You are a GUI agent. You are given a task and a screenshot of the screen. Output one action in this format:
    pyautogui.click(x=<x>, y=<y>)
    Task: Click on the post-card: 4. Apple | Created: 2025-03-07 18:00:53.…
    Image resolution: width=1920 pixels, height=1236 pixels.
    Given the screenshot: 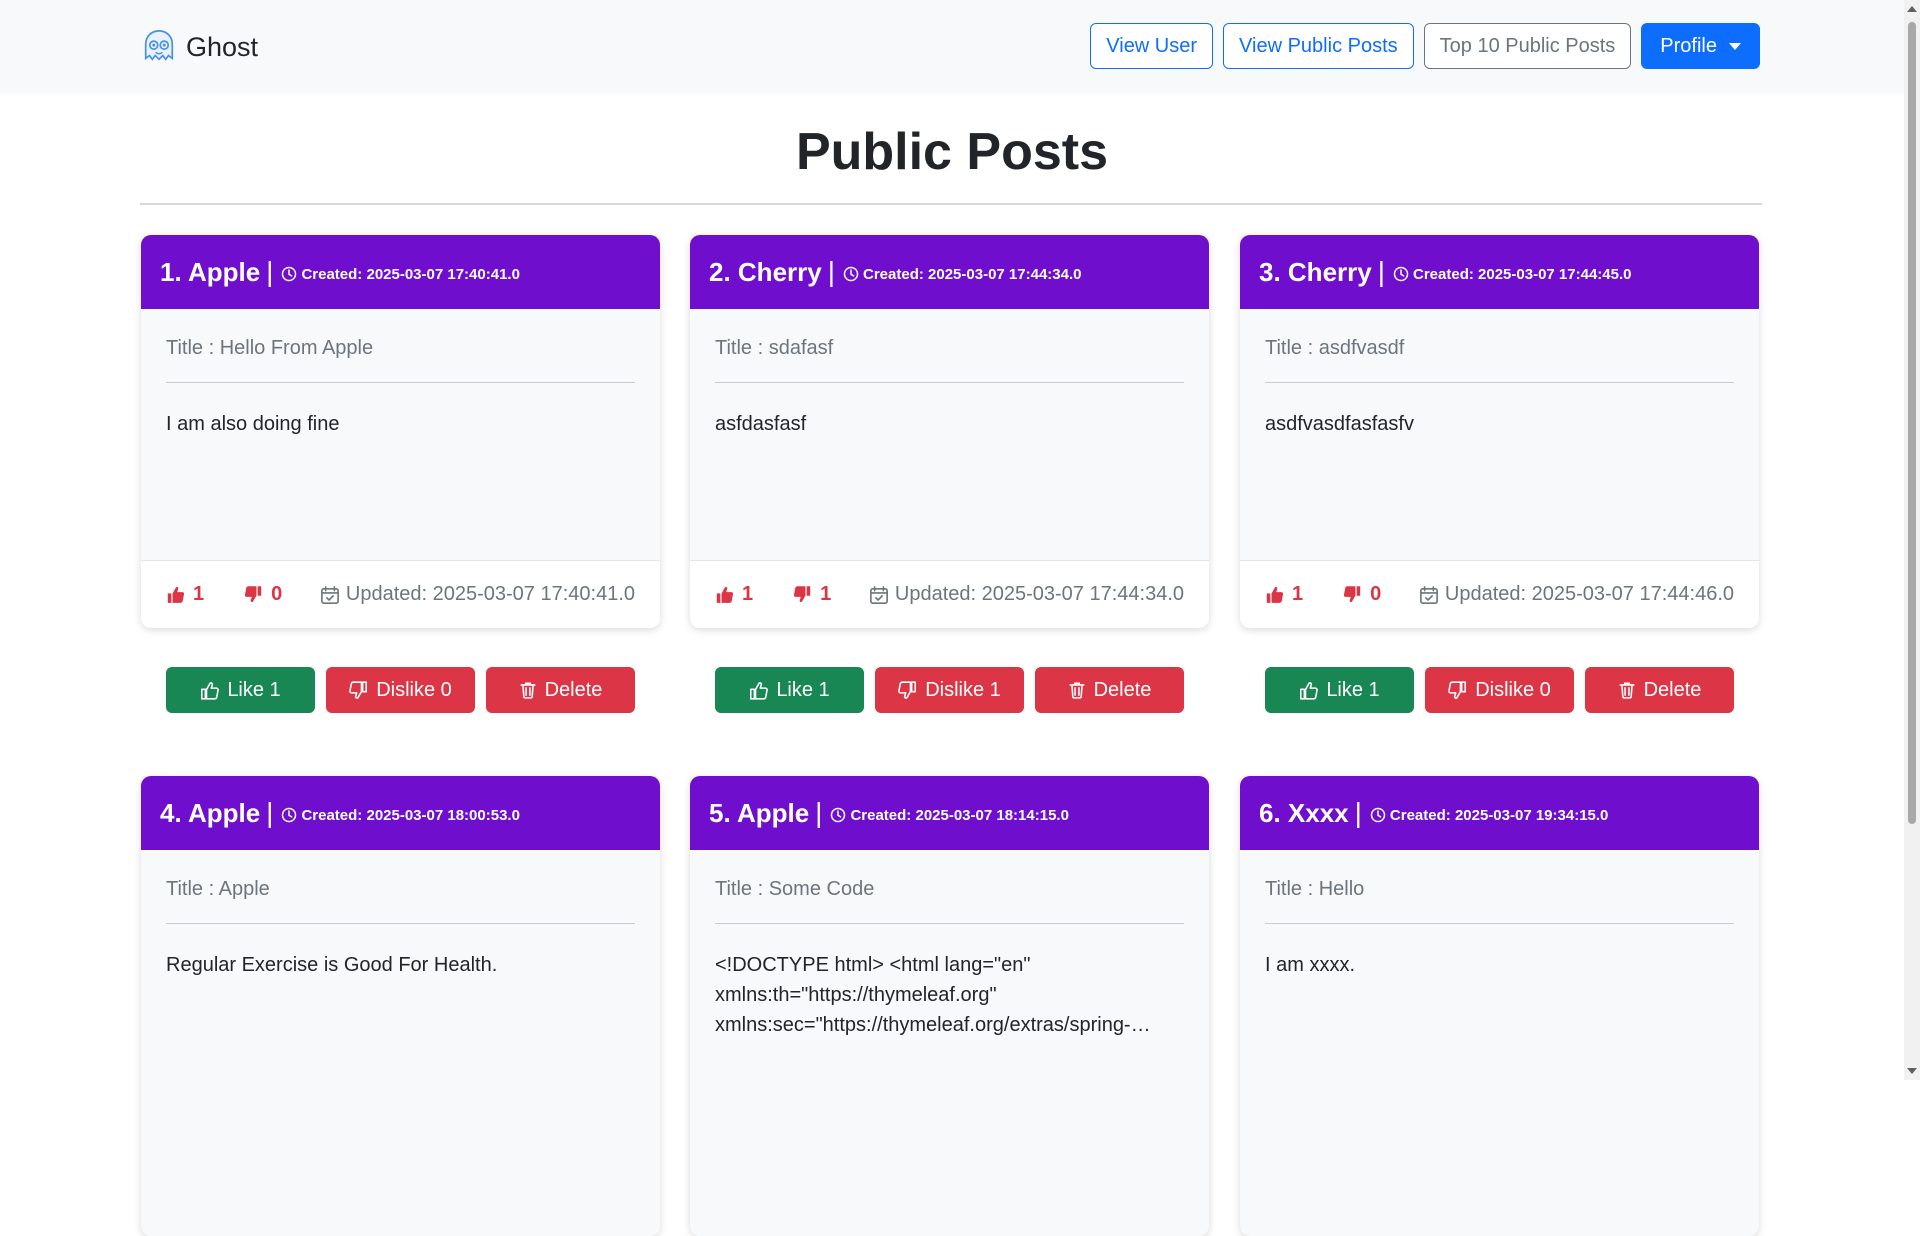 What is the action you would take?
    pyautogui.click(x=400, y=1006)
    